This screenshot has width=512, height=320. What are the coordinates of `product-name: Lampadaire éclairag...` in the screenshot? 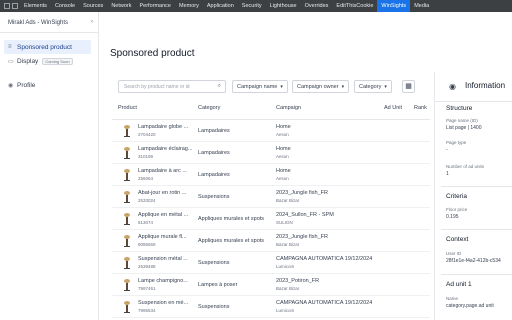 It's located at (165, 149).